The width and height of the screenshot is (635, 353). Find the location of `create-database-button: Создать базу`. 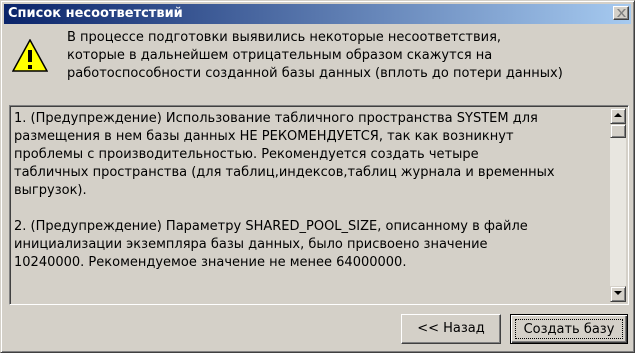

create-database-button: Создать базу is located at coordinates (569, 329).